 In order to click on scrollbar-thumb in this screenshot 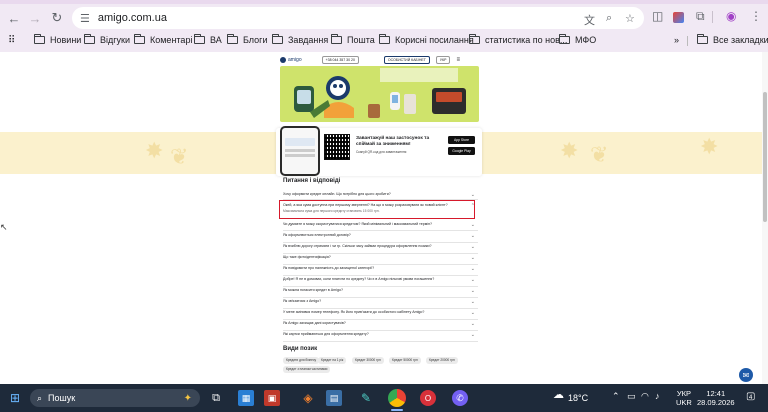, I will do `click(765, 157)`.